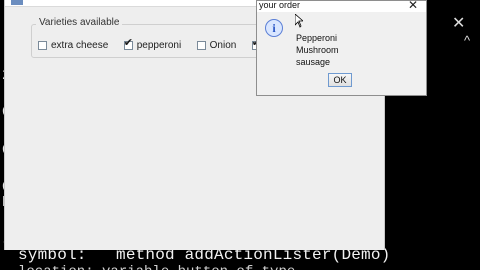 Image resolution: width=480 pixels, height=270 pixels. I want to click on checkbox-extra-cheese: extra cheese, so click(73, 45).